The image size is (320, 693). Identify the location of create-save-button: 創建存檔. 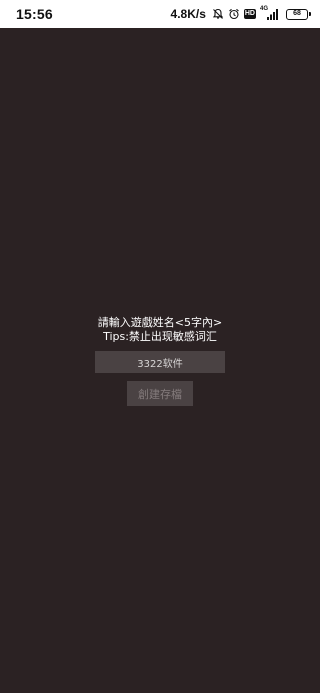
(160, 393).